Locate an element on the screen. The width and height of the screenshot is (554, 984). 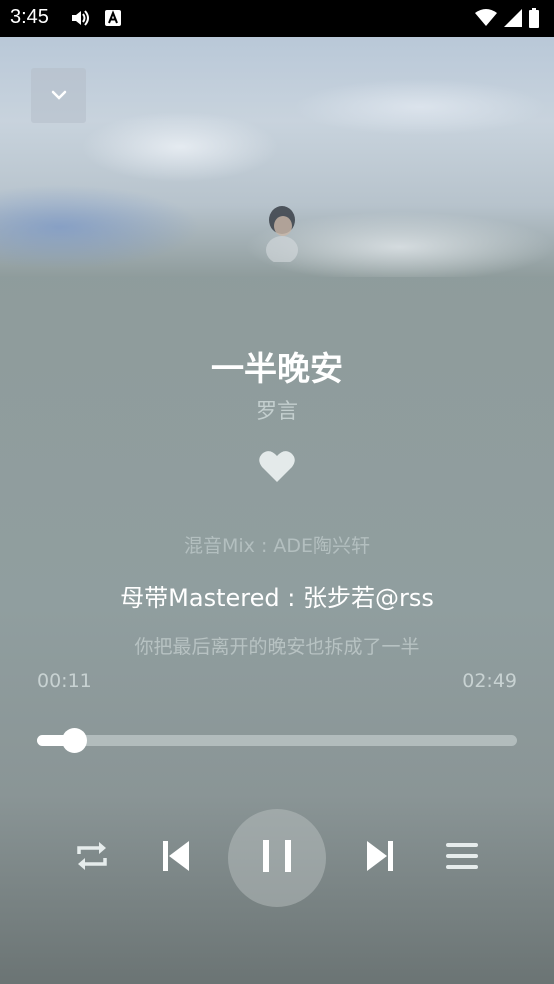
collapse-button is located at coordinates (58, 95).